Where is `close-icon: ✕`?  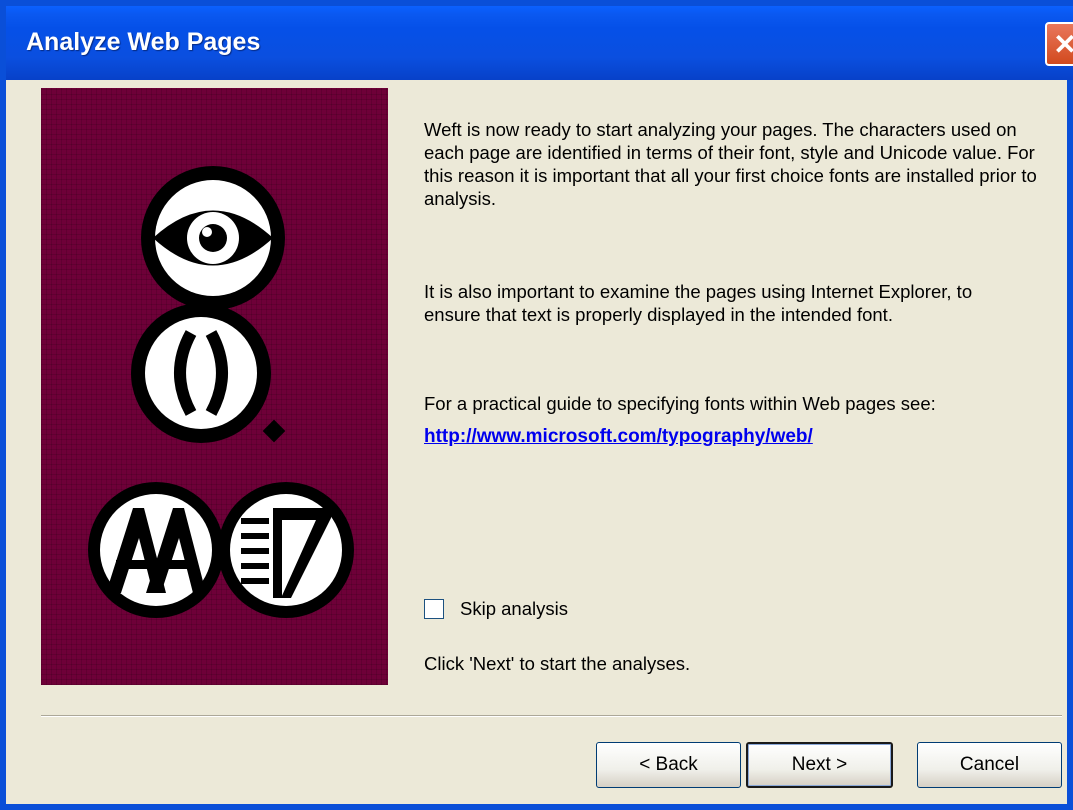 close-icon: ✕ is located at coordinates (1063, 44).